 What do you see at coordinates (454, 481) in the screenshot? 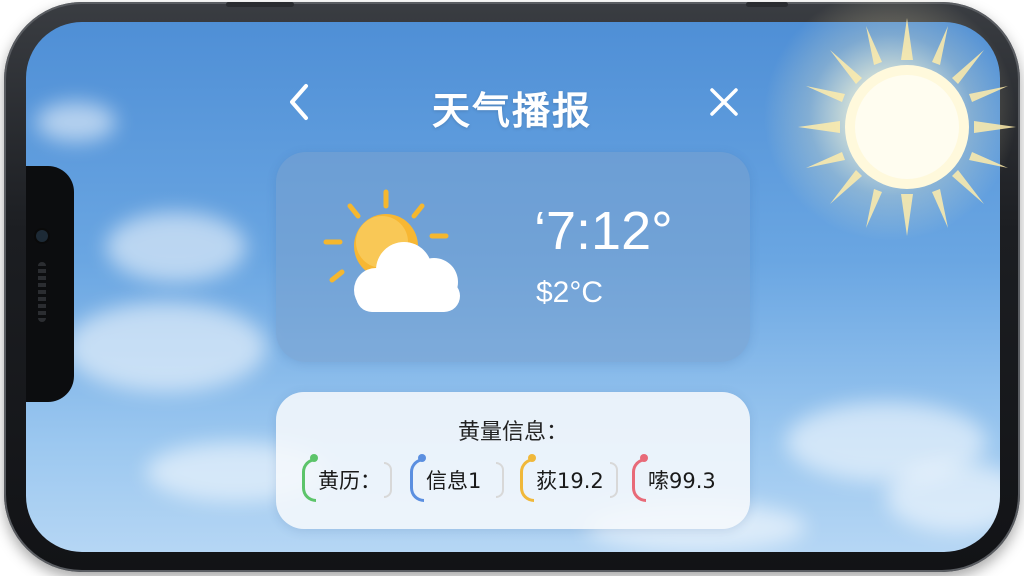
I see `chip-label: 信息1` at bounding box center [454, 481].